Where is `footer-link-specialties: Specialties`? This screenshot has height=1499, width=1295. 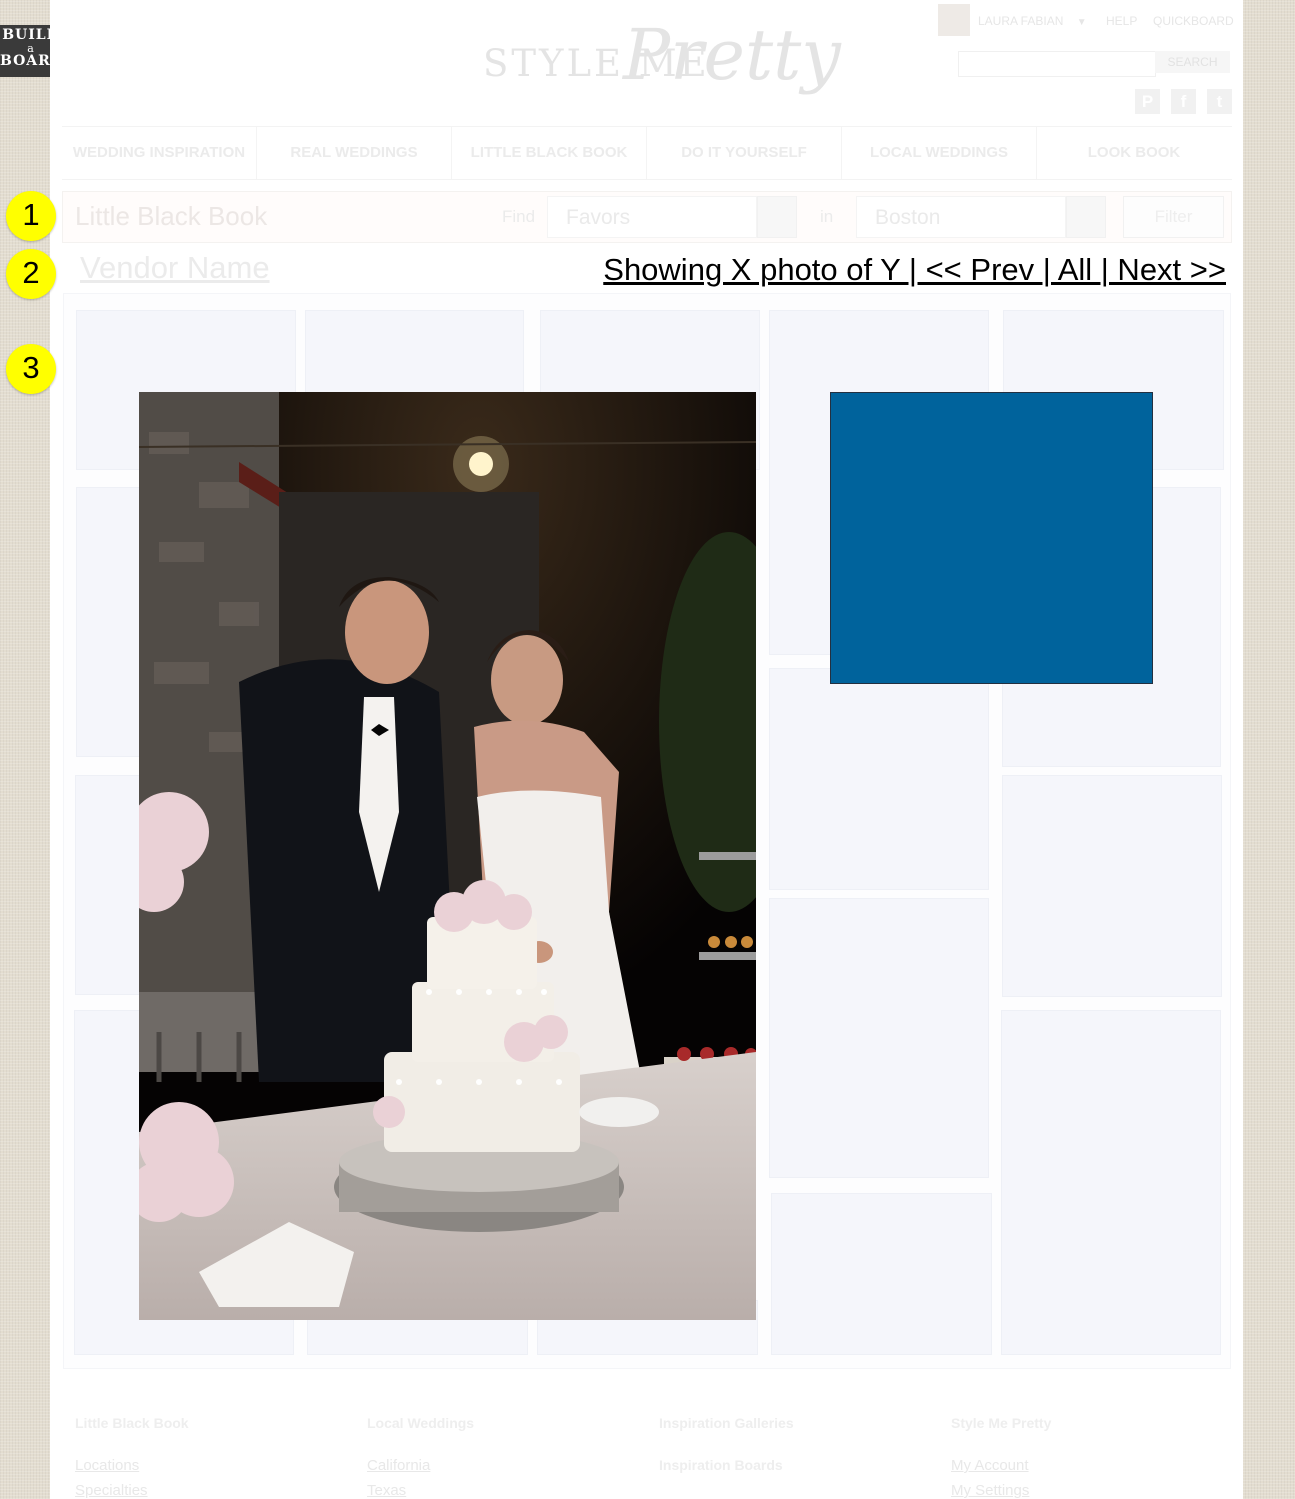
footer-link-specialties: Specialties is located at coordinates (111, 1490).